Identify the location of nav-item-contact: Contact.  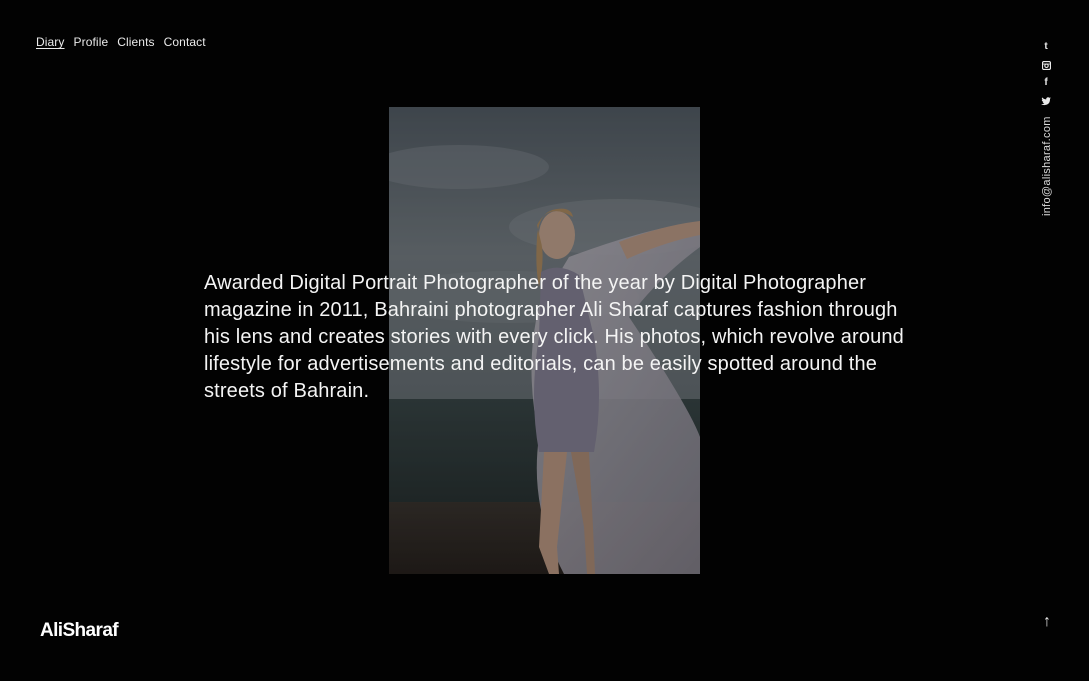
(185, 42).